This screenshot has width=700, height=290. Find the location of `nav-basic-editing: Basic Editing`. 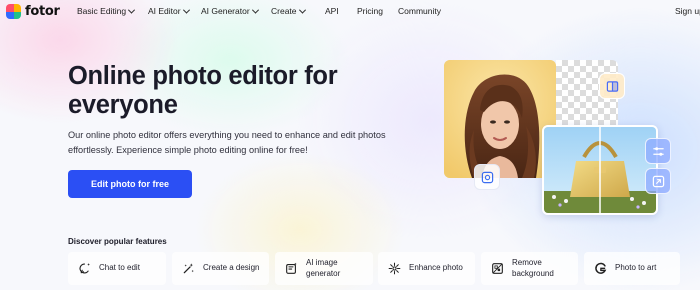

nav-basic-editing: Basic Editing is located at coordinates (106, 11).